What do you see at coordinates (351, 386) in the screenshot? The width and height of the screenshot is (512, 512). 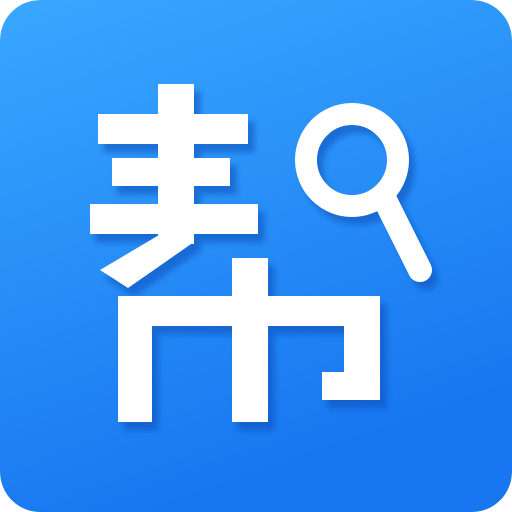 I see `glyph-stroke-jin-hook` at bounding box center [351, 386].